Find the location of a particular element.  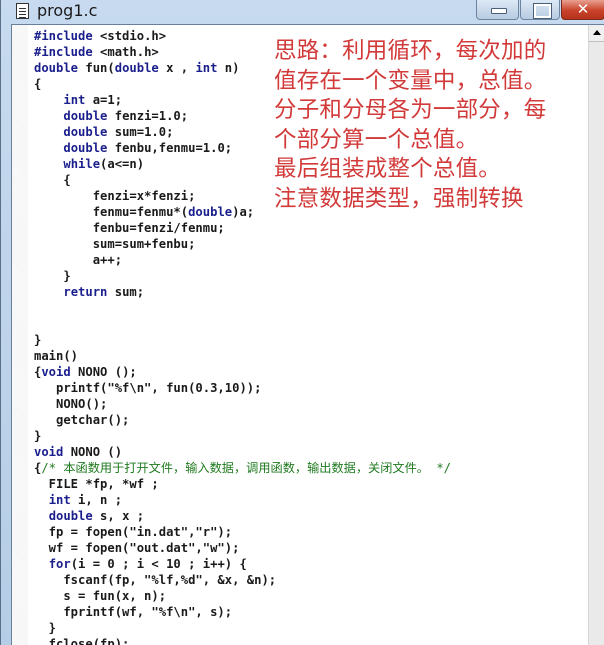

code-text: sum=1.0; is located at coordinates (140, 132).